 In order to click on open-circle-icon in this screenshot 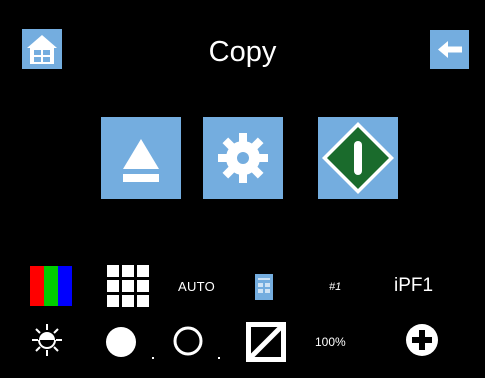, I will do `click(196, 342)`.